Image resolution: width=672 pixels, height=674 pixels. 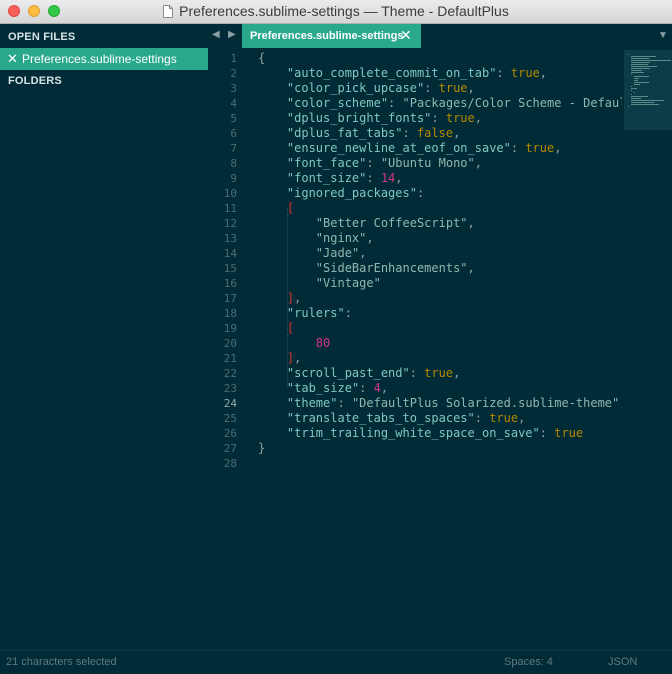 I want to click on code-line: "nginx",, so click(x=316, y=238).